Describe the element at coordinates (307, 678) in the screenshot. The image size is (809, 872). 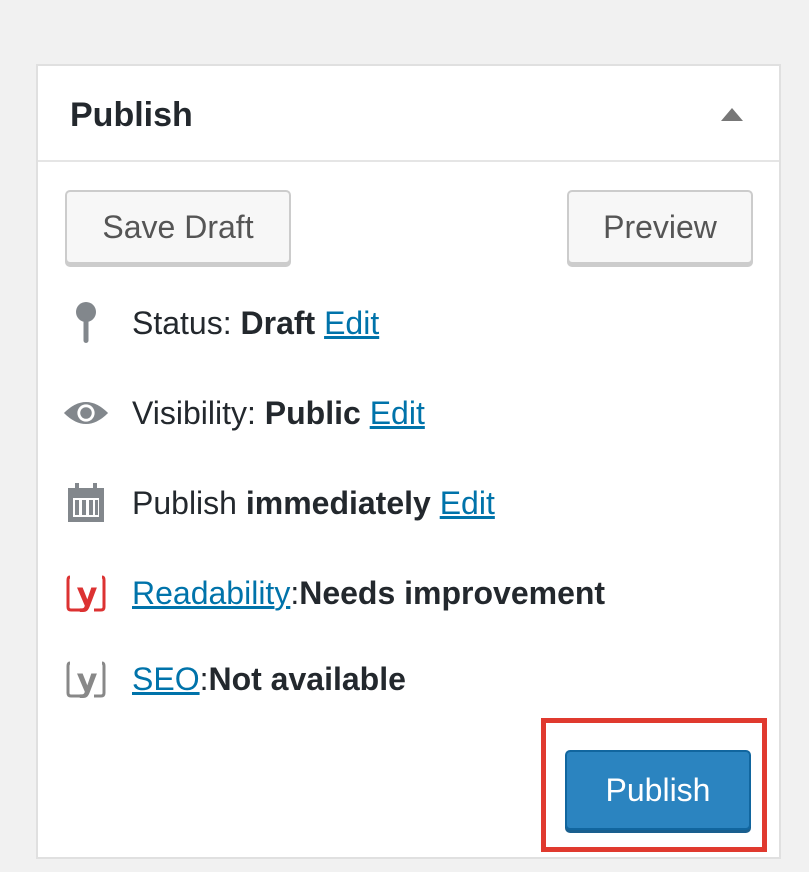
I see `seo-value: Not available` at that location.